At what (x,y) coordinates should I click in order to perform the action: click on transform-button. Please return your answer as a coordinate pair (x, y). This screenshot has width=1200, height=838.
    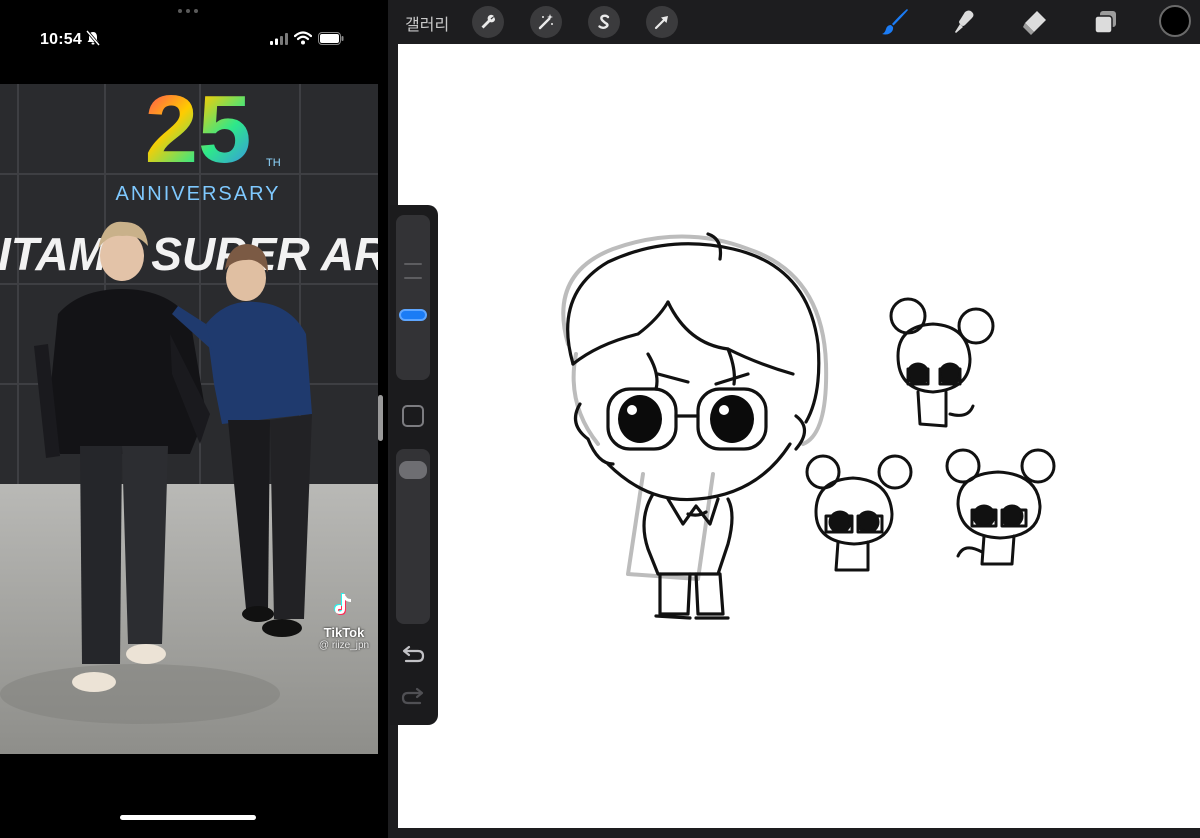
    Looking at the image, I should click on (662, 22).